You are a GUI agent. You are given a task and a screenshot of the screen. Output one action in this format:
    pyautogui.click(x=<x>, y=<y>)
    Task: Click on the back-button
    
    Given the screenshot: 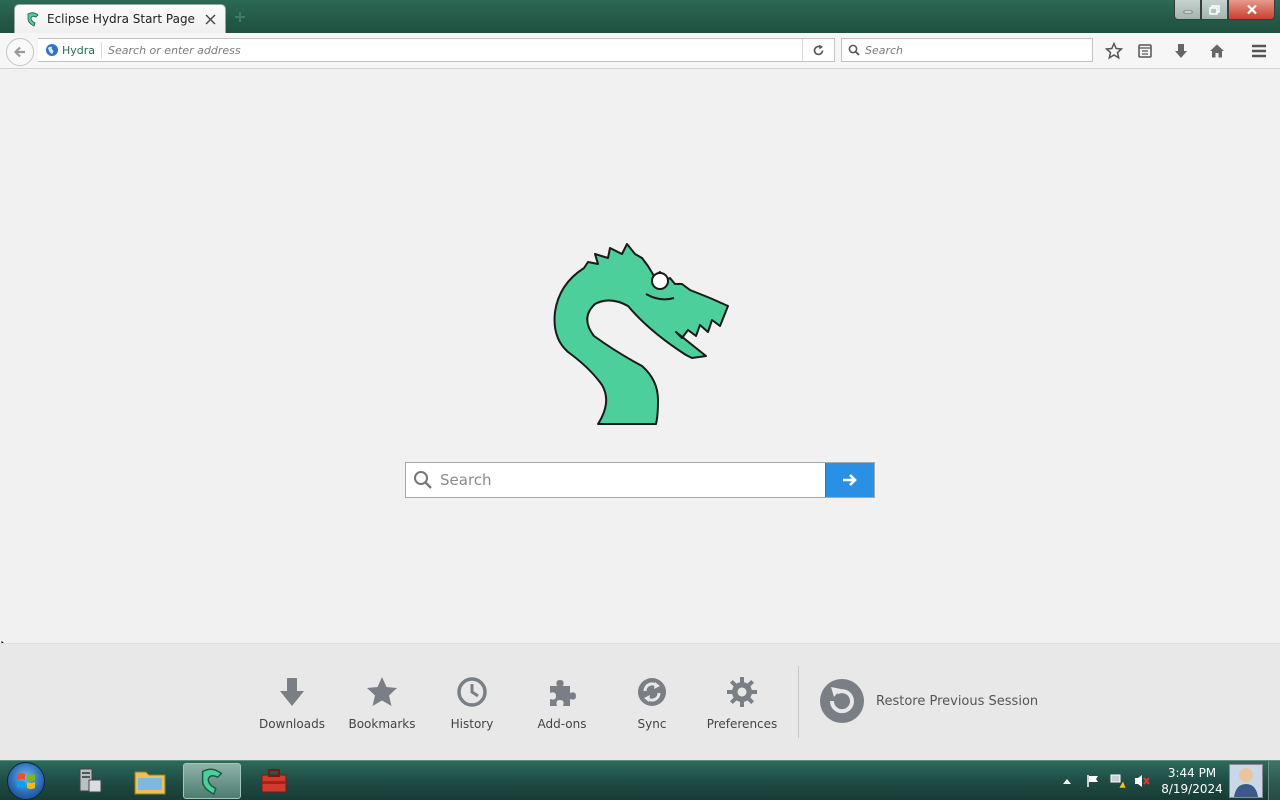 What is the action you would take?
    pyautogui.click(x=20, y=52)
    